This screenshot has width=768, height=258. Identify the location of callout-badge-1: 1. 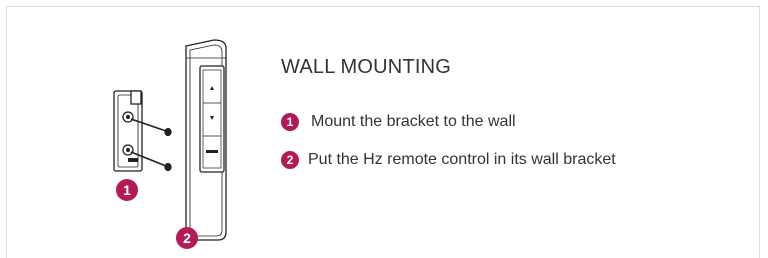
(127, 190).